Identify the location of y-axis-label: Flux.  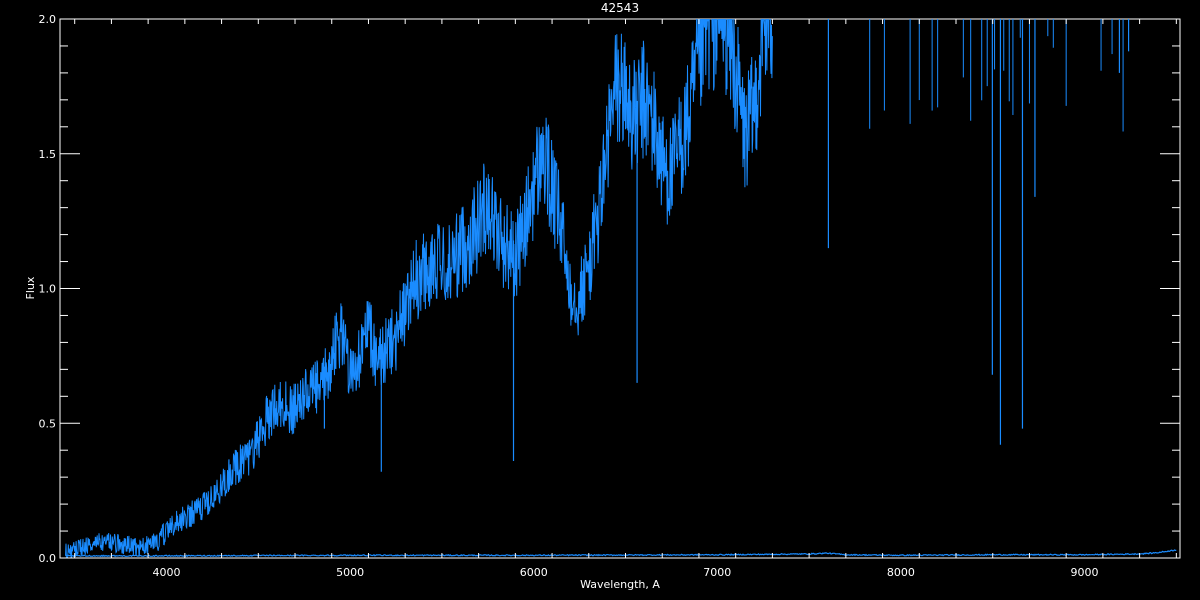
(30, 287).